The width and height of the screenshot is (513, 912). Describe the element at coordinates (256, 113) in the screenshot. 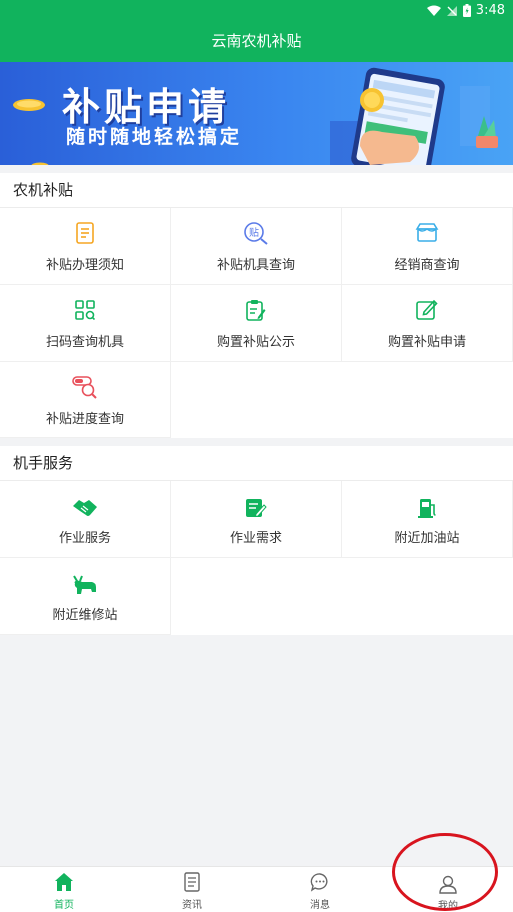

I see `subsidy-apply-banner: 补贴申请 随时随地轻松搞定` at that location.